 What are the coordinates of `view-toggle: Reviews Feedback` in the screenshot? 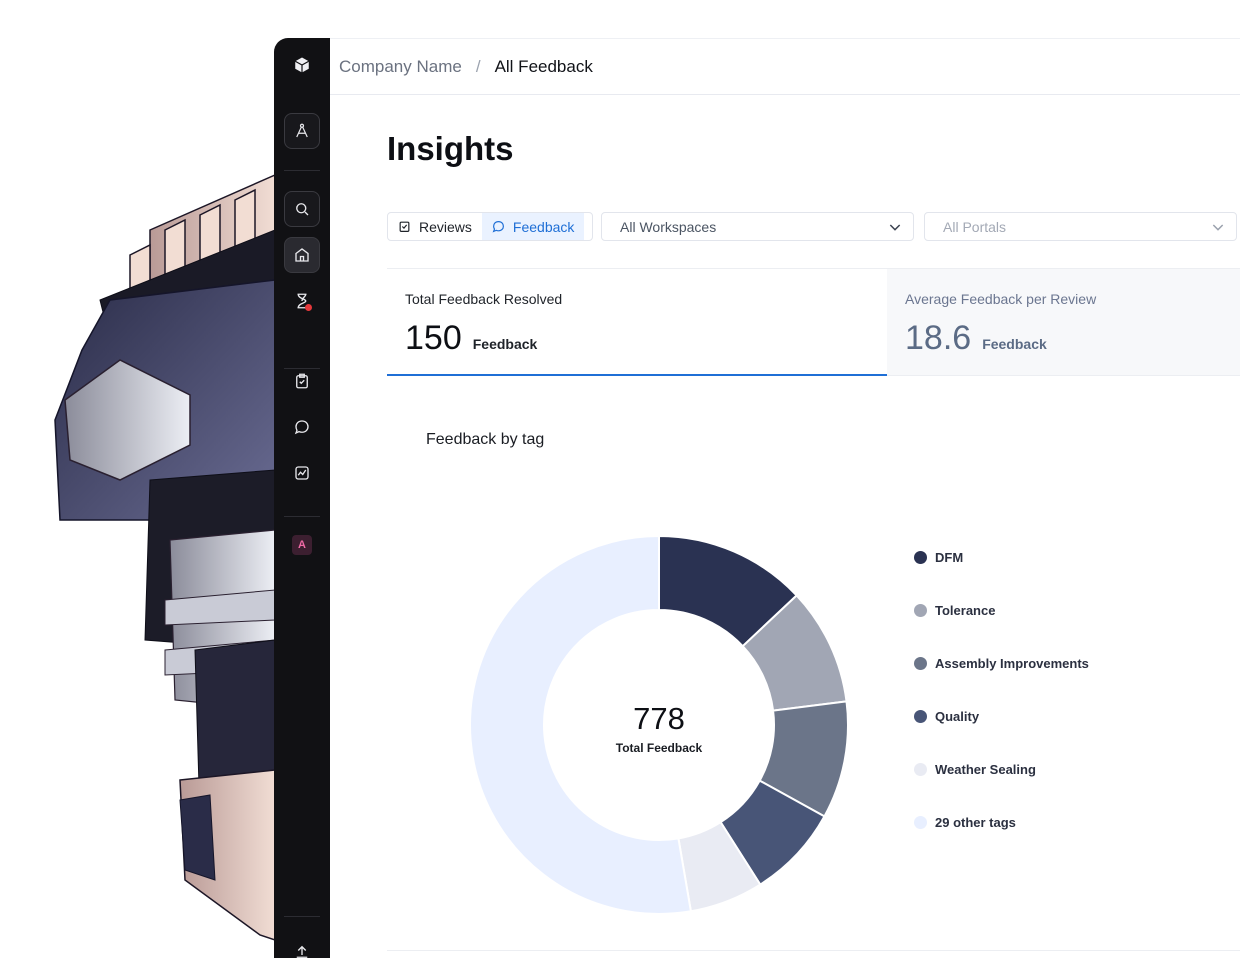 It's located at (490, 226).